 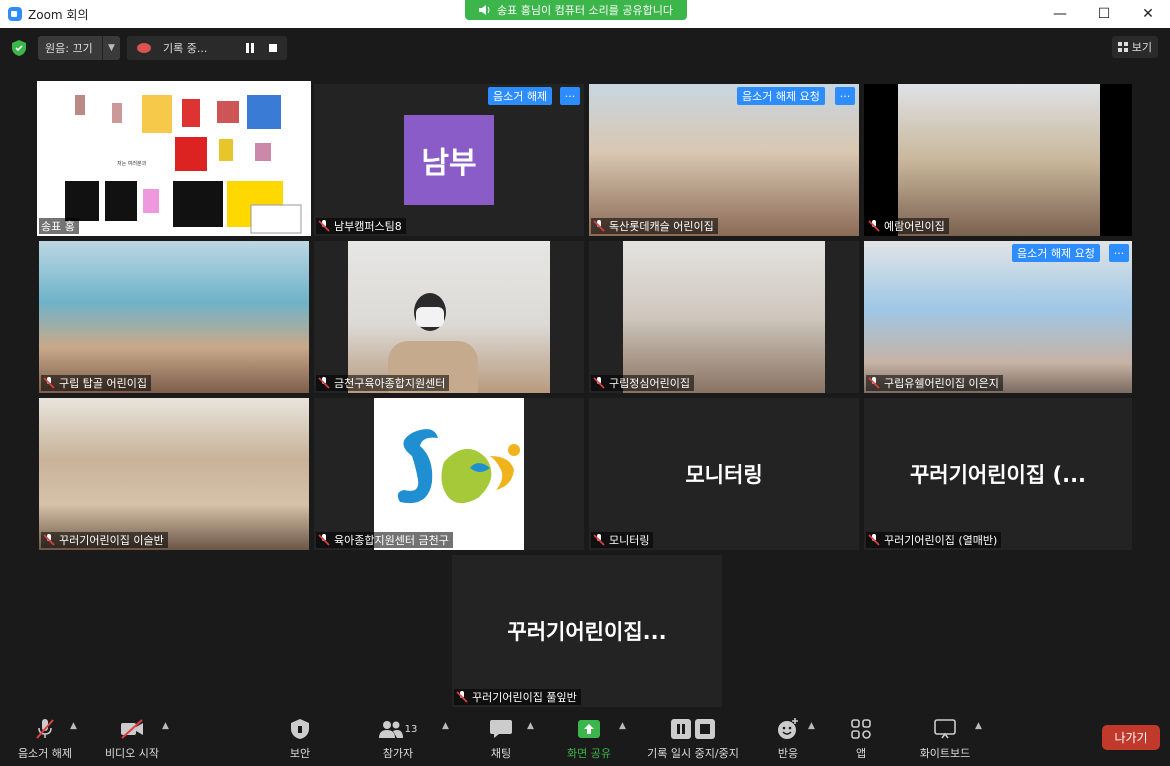 I want to click on window-title: Zoom 회의, so click(x=58, y=15).